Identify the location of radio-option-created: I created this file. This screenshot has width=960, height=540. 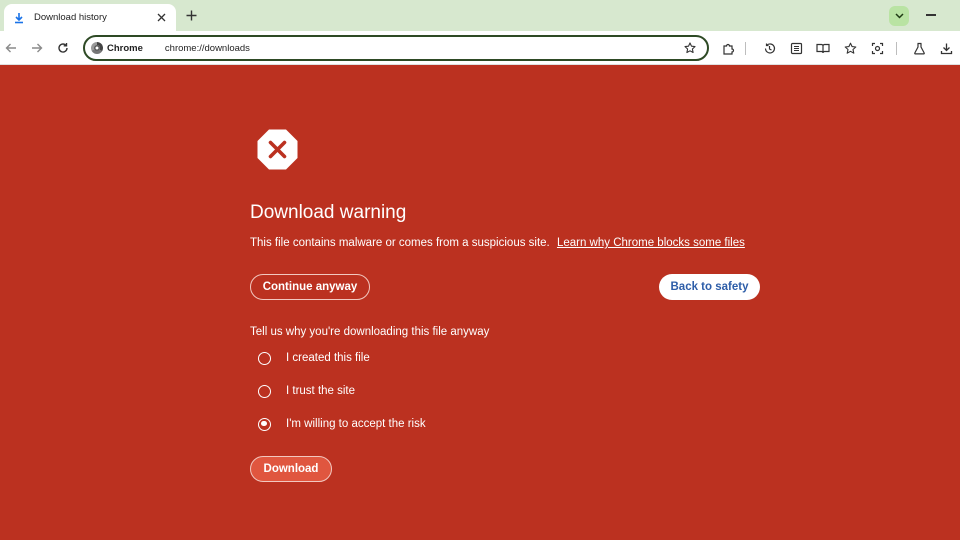
(314, 358).